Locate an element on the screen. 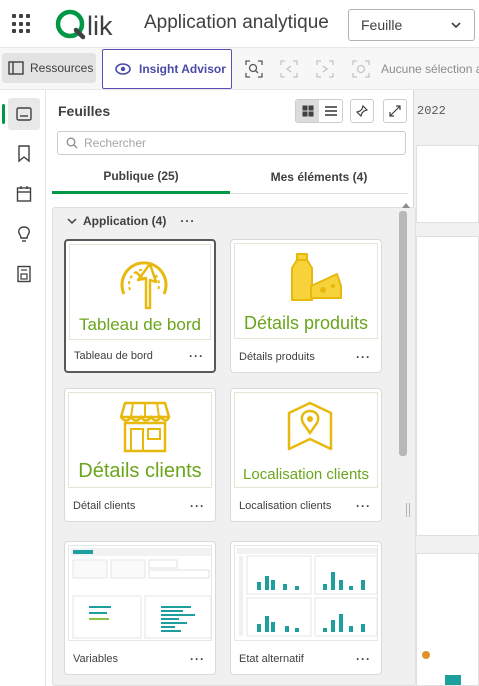 The image size is (479, 686). teal-mark is located at coordinates (453, 680).